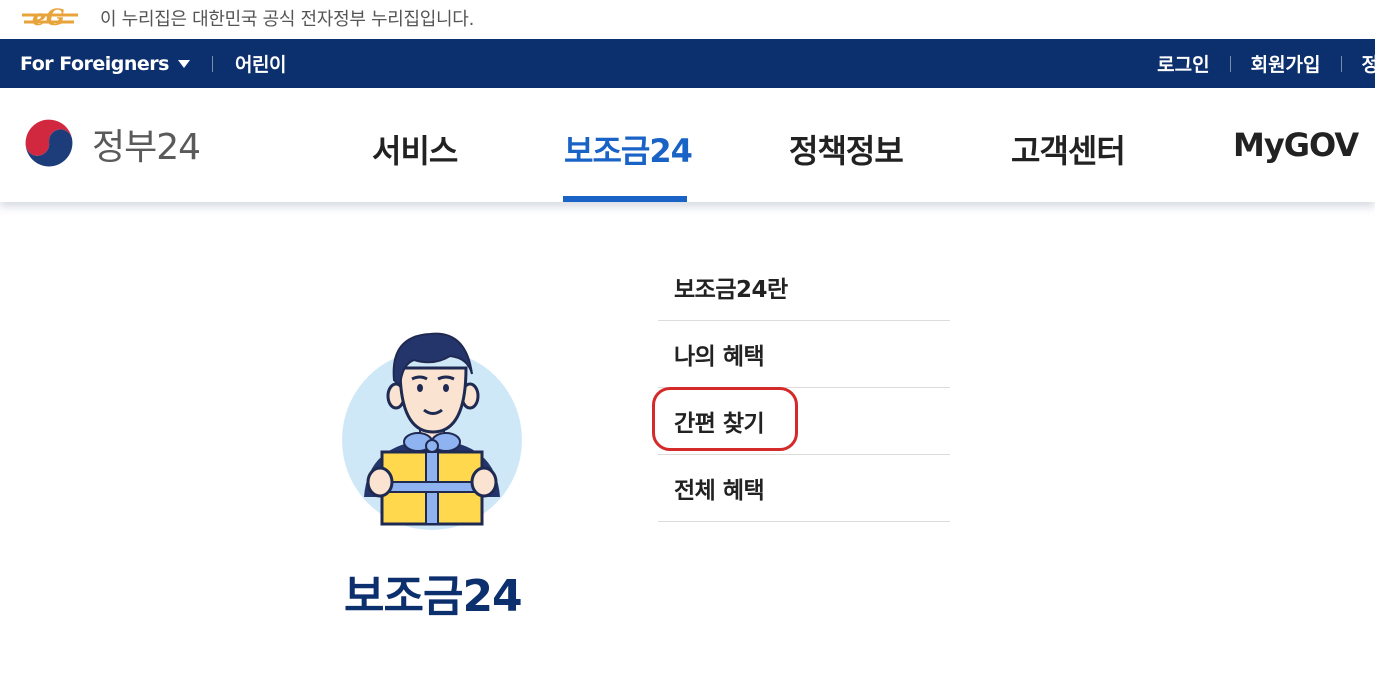 This screenshot has height=684, width=1375. I want to click on nav-customer-center: 고객센터, so click(1068, 149).